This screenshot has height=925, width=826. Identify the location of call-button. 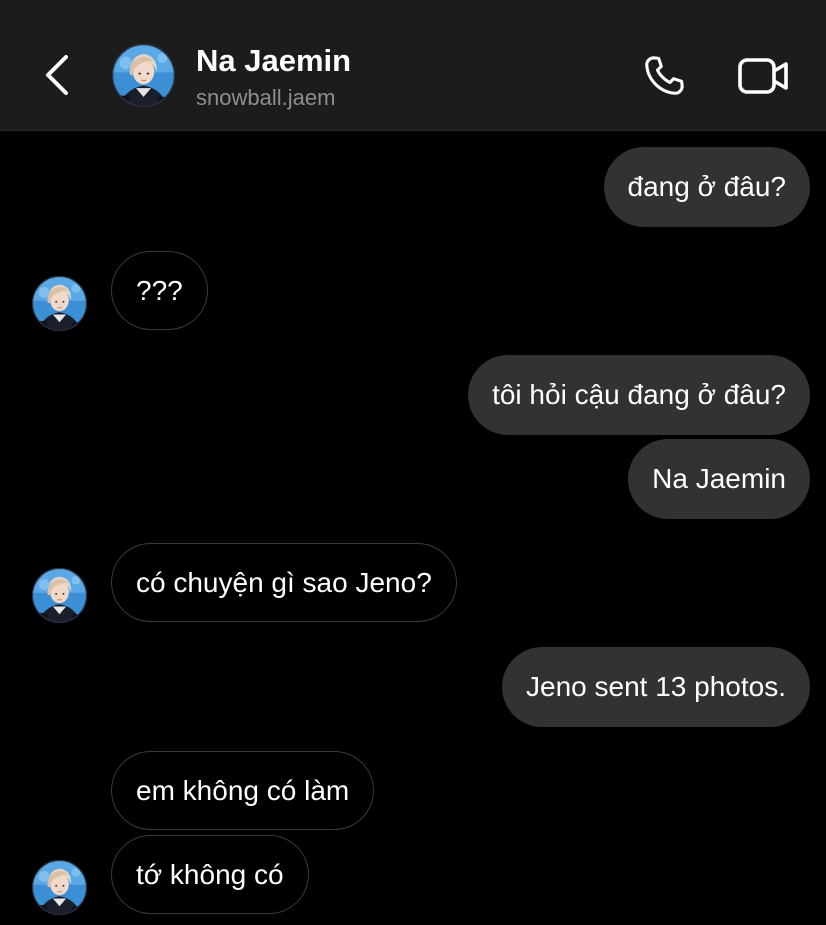
(664, 76).